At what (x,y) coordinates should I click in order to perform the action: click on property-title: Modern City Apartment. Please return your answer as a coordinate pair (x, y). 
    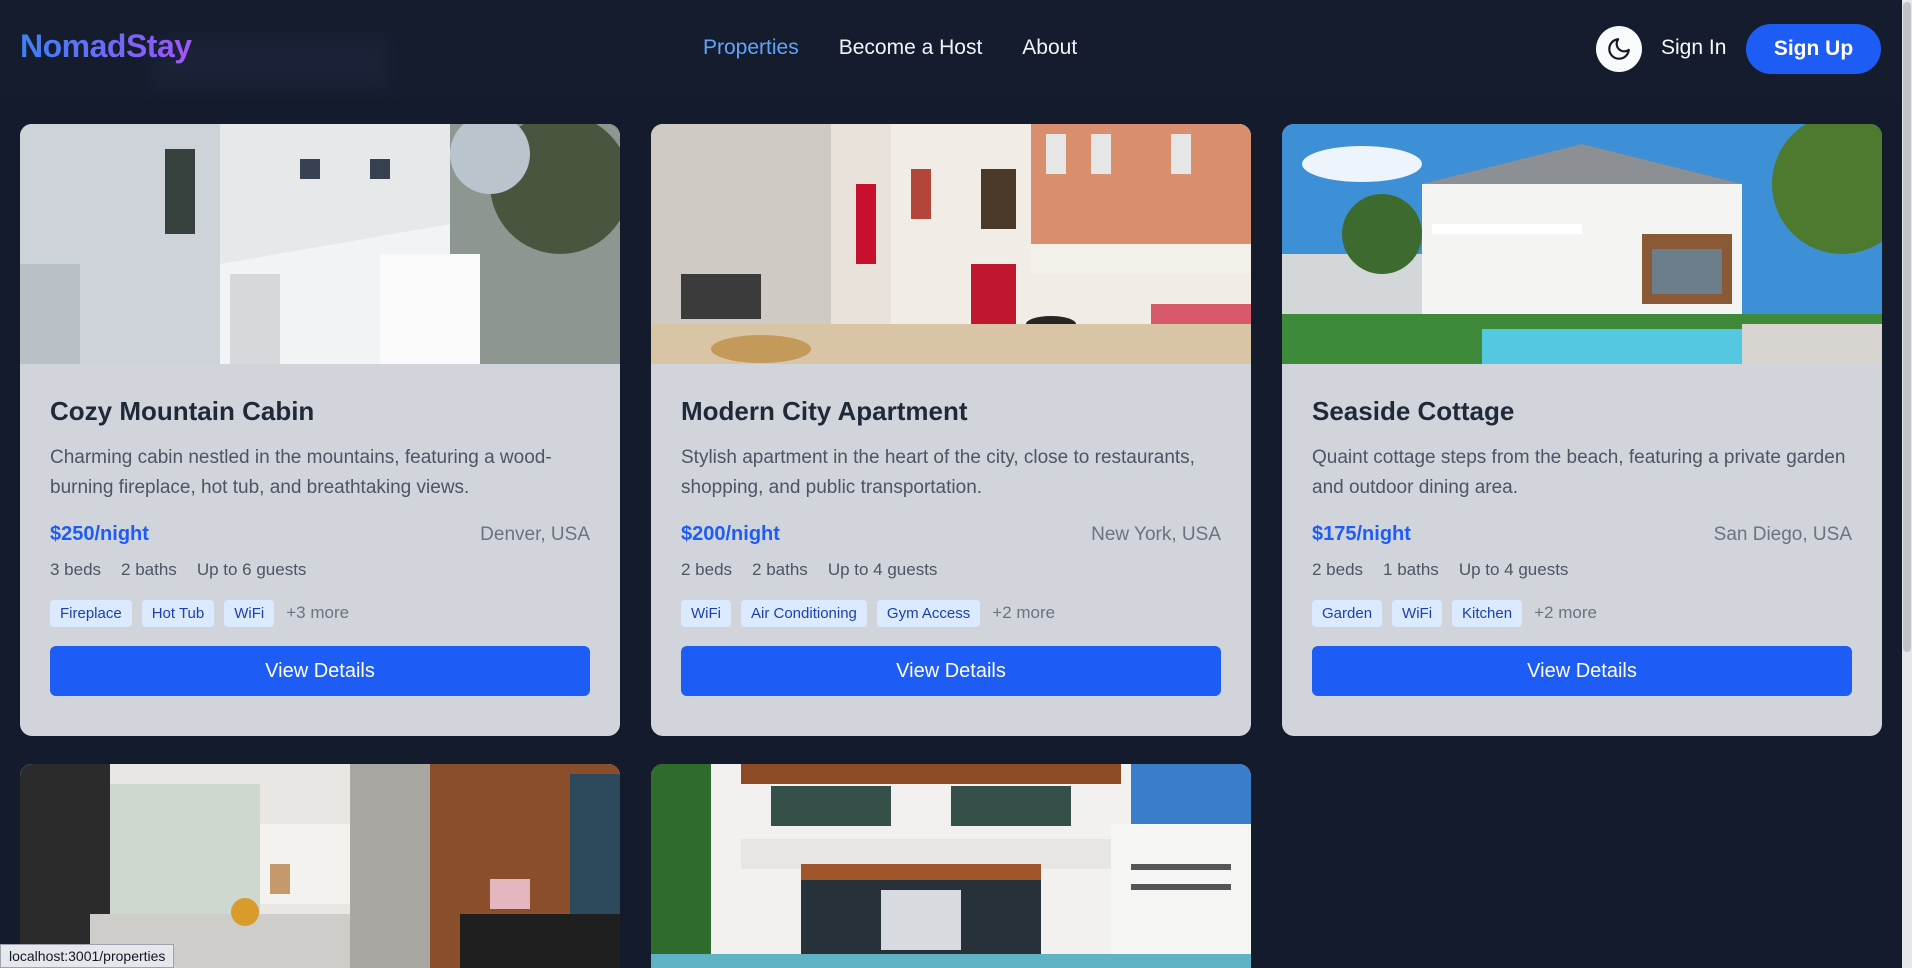
    Looking at the image, I should click on (824, 411).